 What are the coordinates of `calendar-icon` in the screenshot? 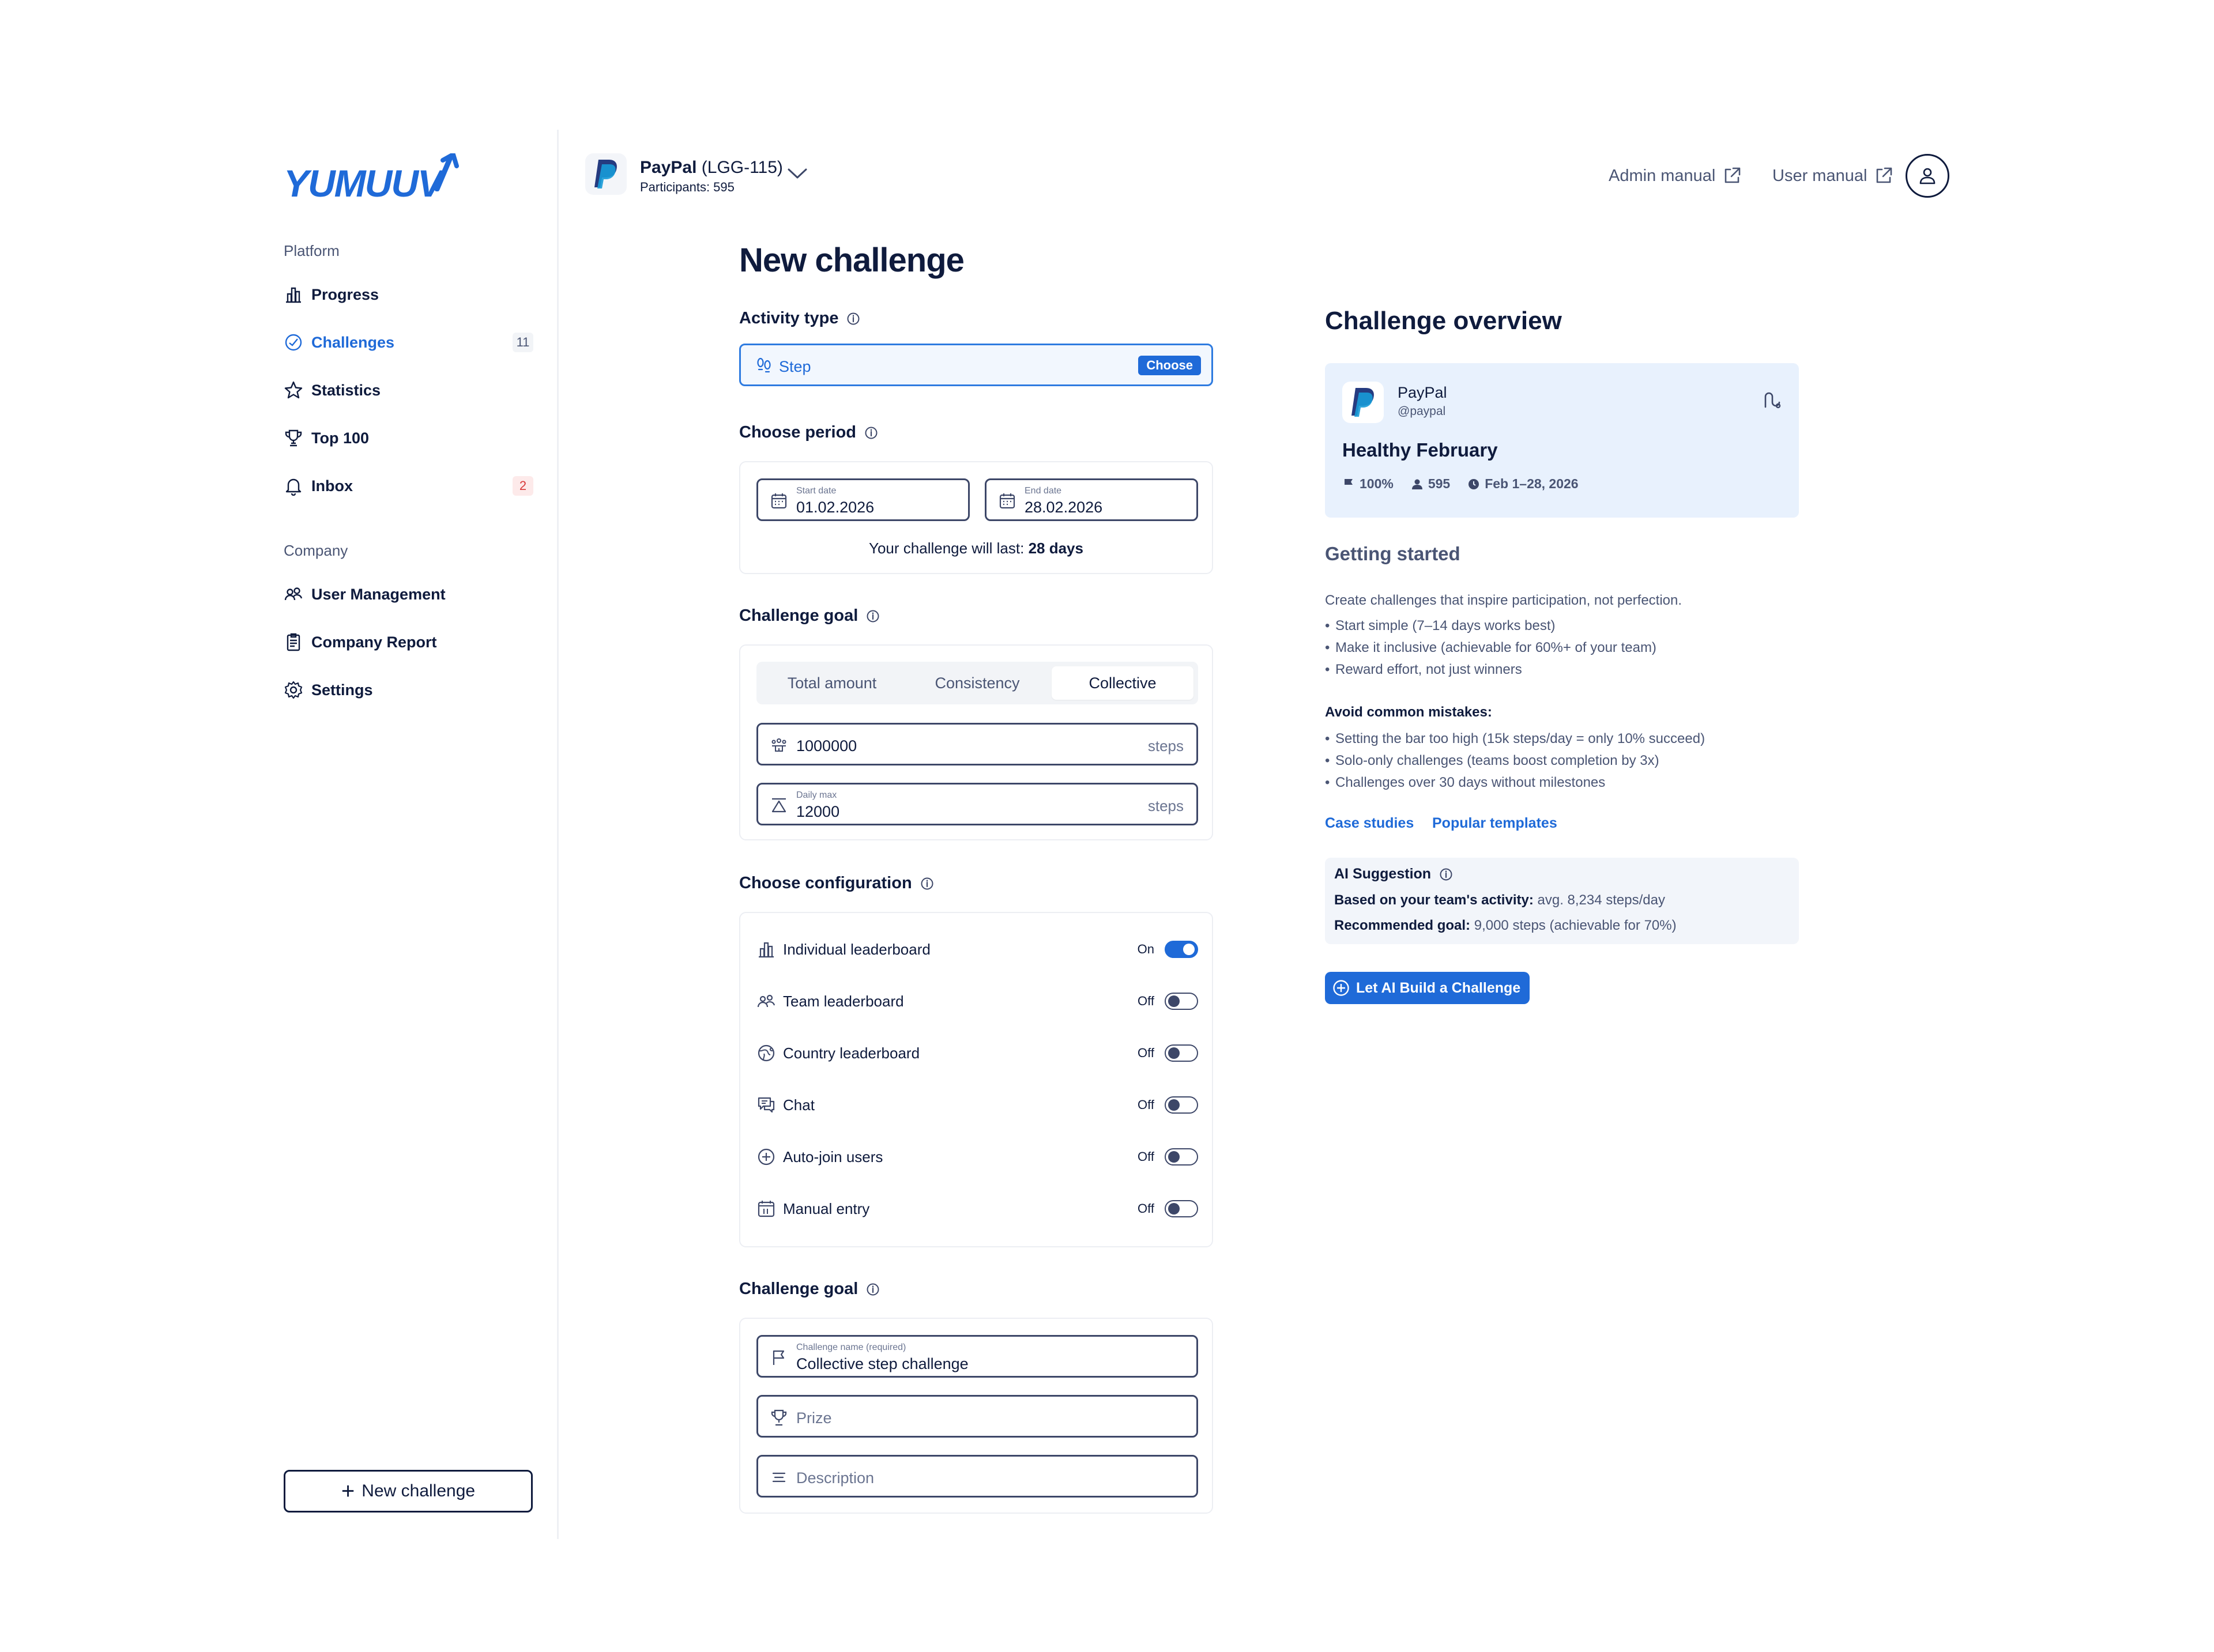 It's located at (779, 501).